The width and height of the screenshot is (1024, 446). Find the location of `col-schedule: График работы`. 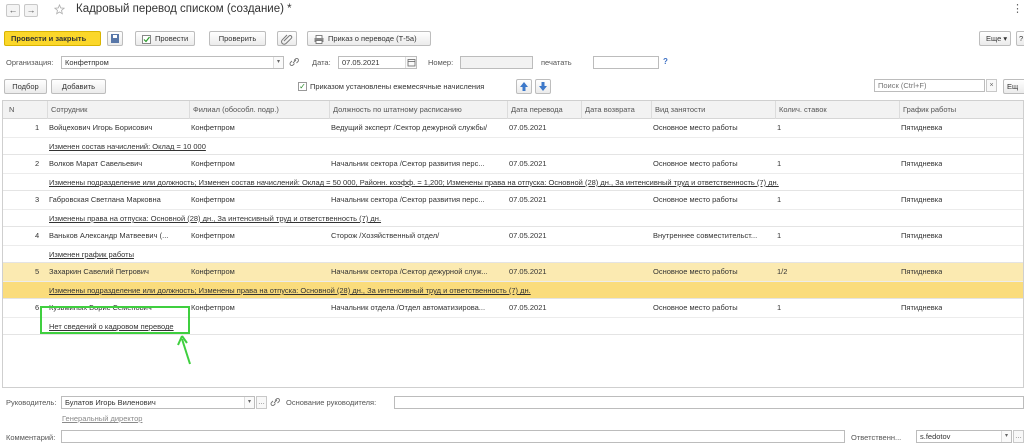

col-schedule: График работы is located at coordinates (961, 110).